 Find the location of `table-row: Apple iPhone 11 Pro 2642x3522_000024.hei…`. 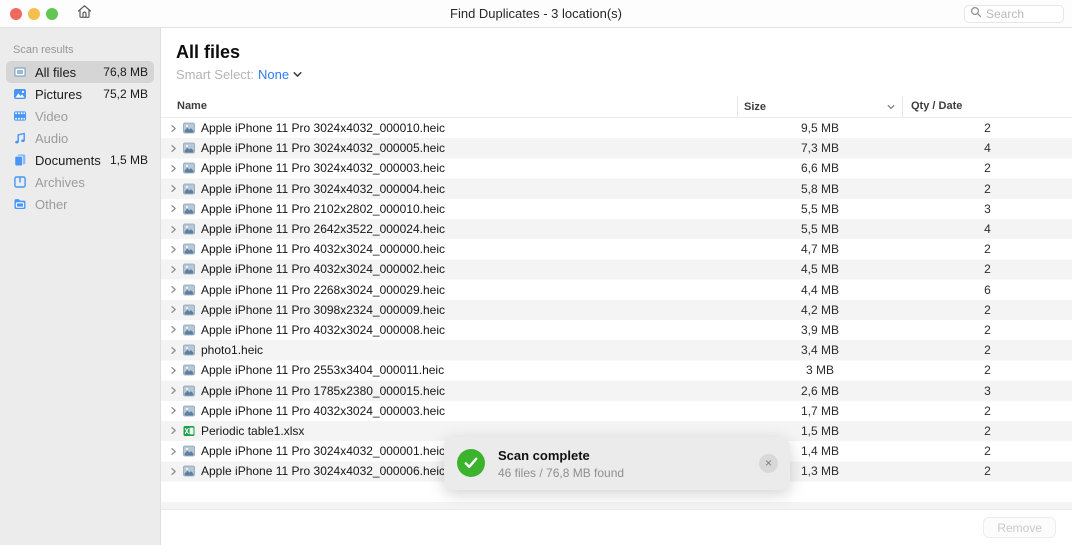

table-row: Apple iPhone 11 Pro 2642x3522_000024.hei… is located at coordinates (616, 229).